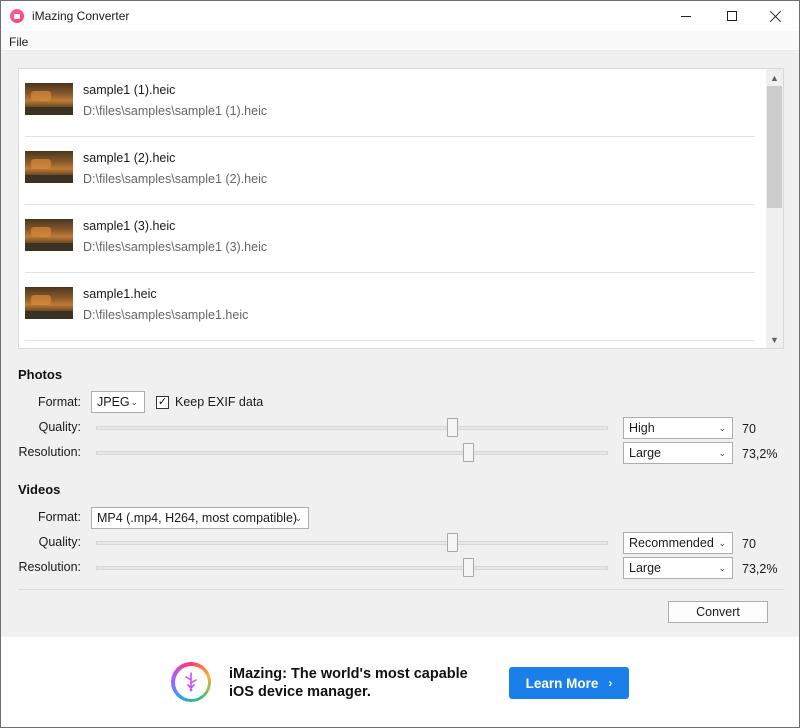 This screenshot has width=800, height=728. What do you see at coordinates (749, 544) in the screenshot?
I see `videos-quality-value: 70` at bounding box center [749, 544].